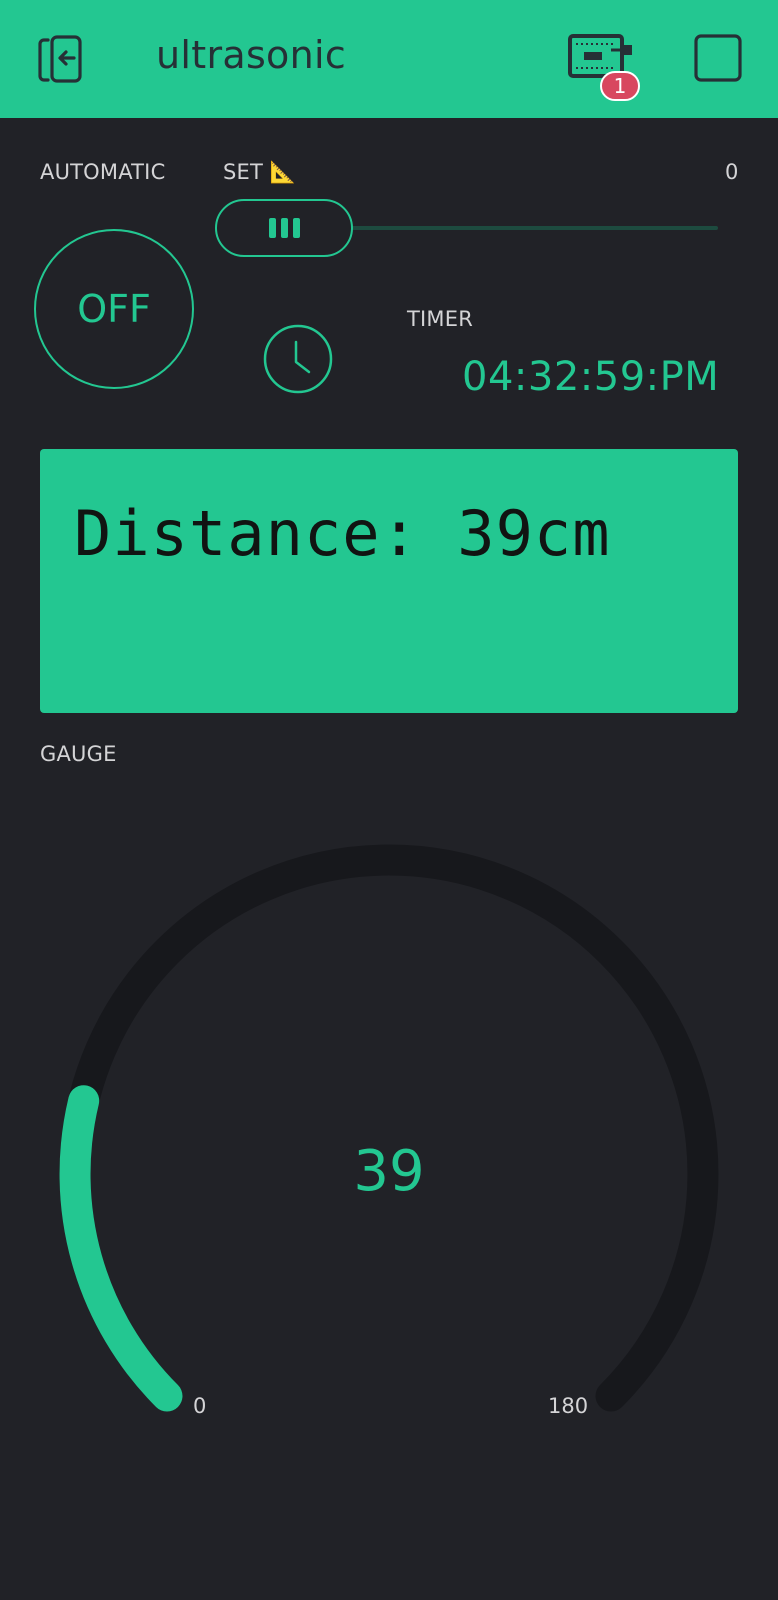 The width and height of the screenshot is (778, 1600). I want to click on app-title: ultrasonic, so click(251, 55).